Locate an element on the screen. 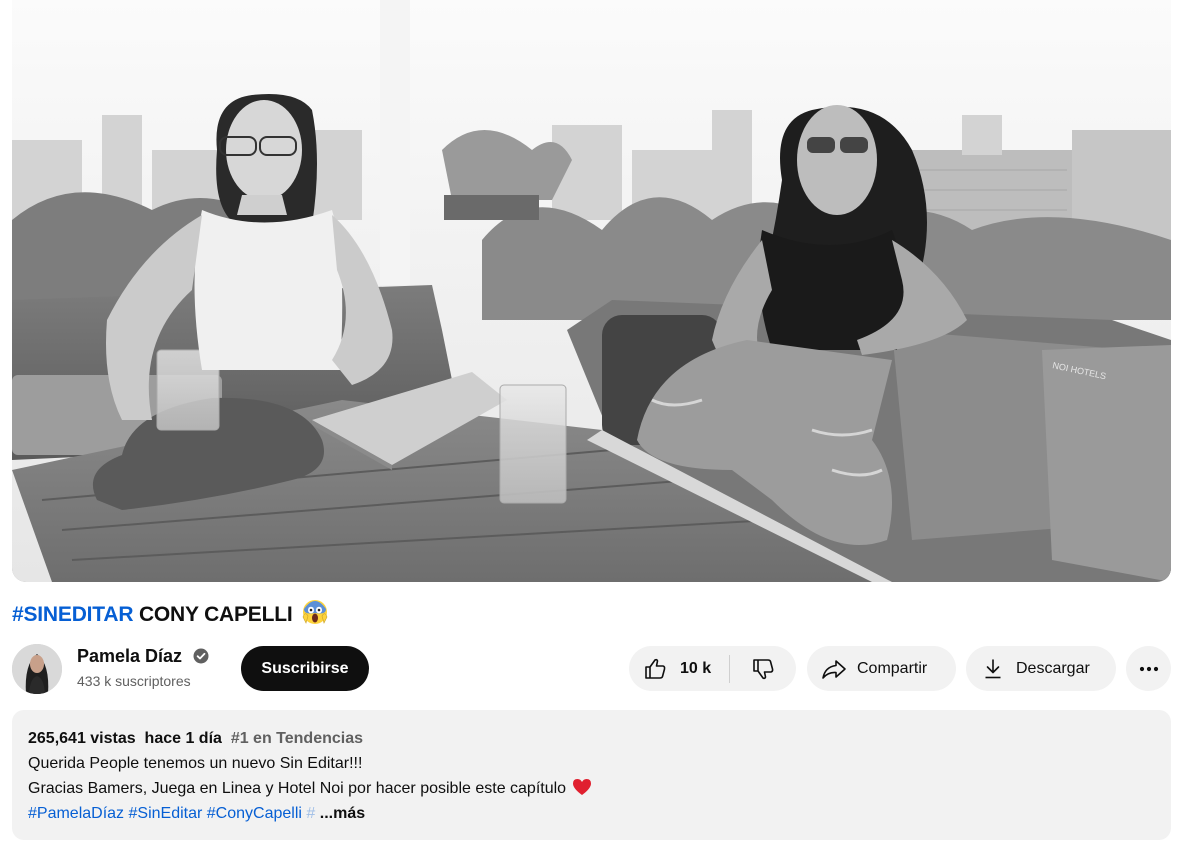 The height and width of the screenshot is (846, 1188). red-heart-icon is located at coordinates (582, 787).